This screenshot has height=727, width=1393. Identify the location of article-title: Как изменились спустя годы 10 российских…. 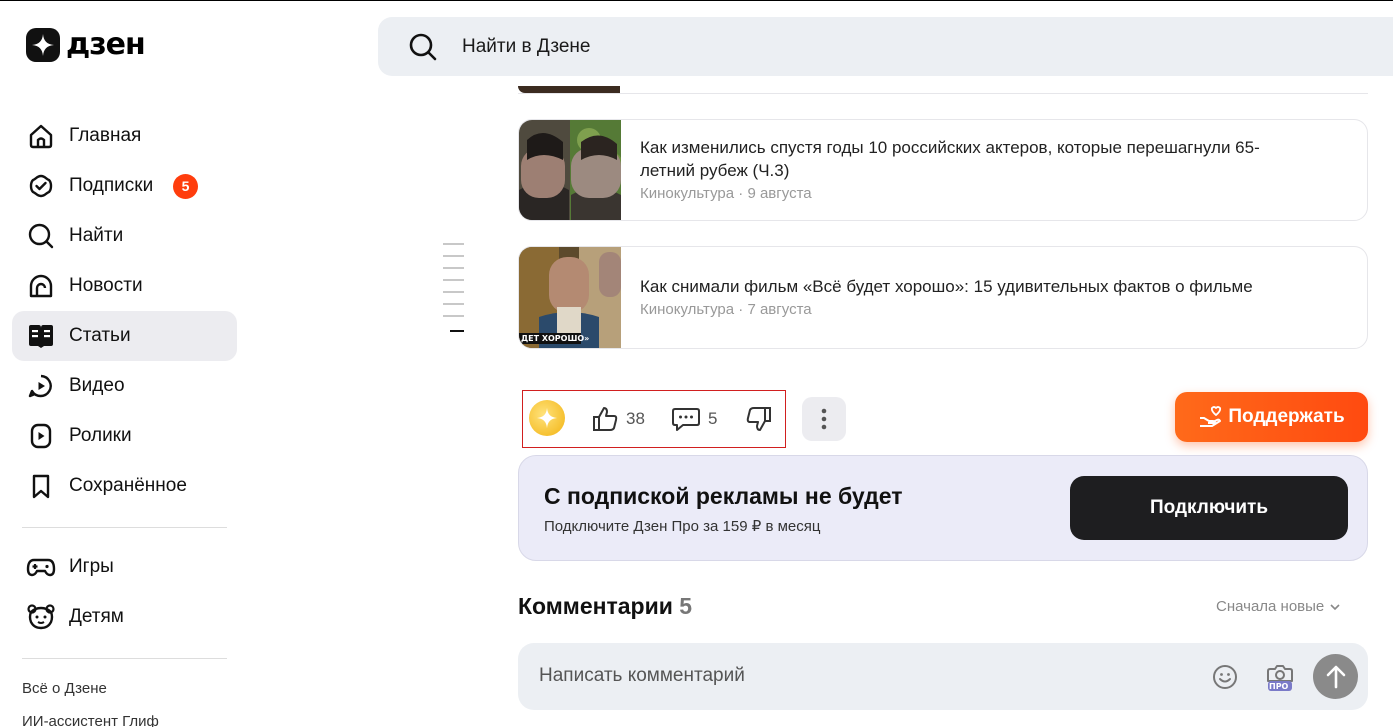
(950, 159).